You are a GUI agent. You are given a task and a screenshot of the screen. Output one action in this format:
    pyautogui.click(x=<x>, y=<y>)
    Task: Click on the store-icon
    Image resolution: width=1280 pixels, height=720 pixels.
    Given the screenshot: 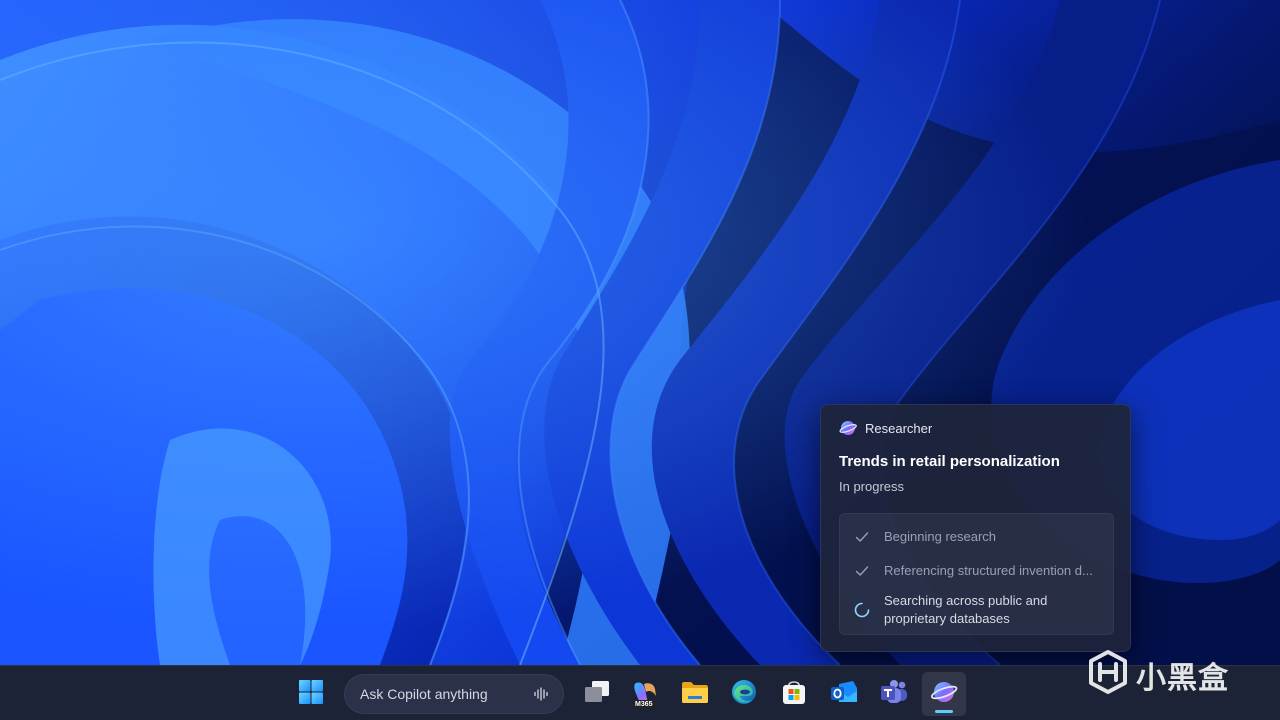 What is the action you would take?
    pyautogui.click(x=794, y=694)
    